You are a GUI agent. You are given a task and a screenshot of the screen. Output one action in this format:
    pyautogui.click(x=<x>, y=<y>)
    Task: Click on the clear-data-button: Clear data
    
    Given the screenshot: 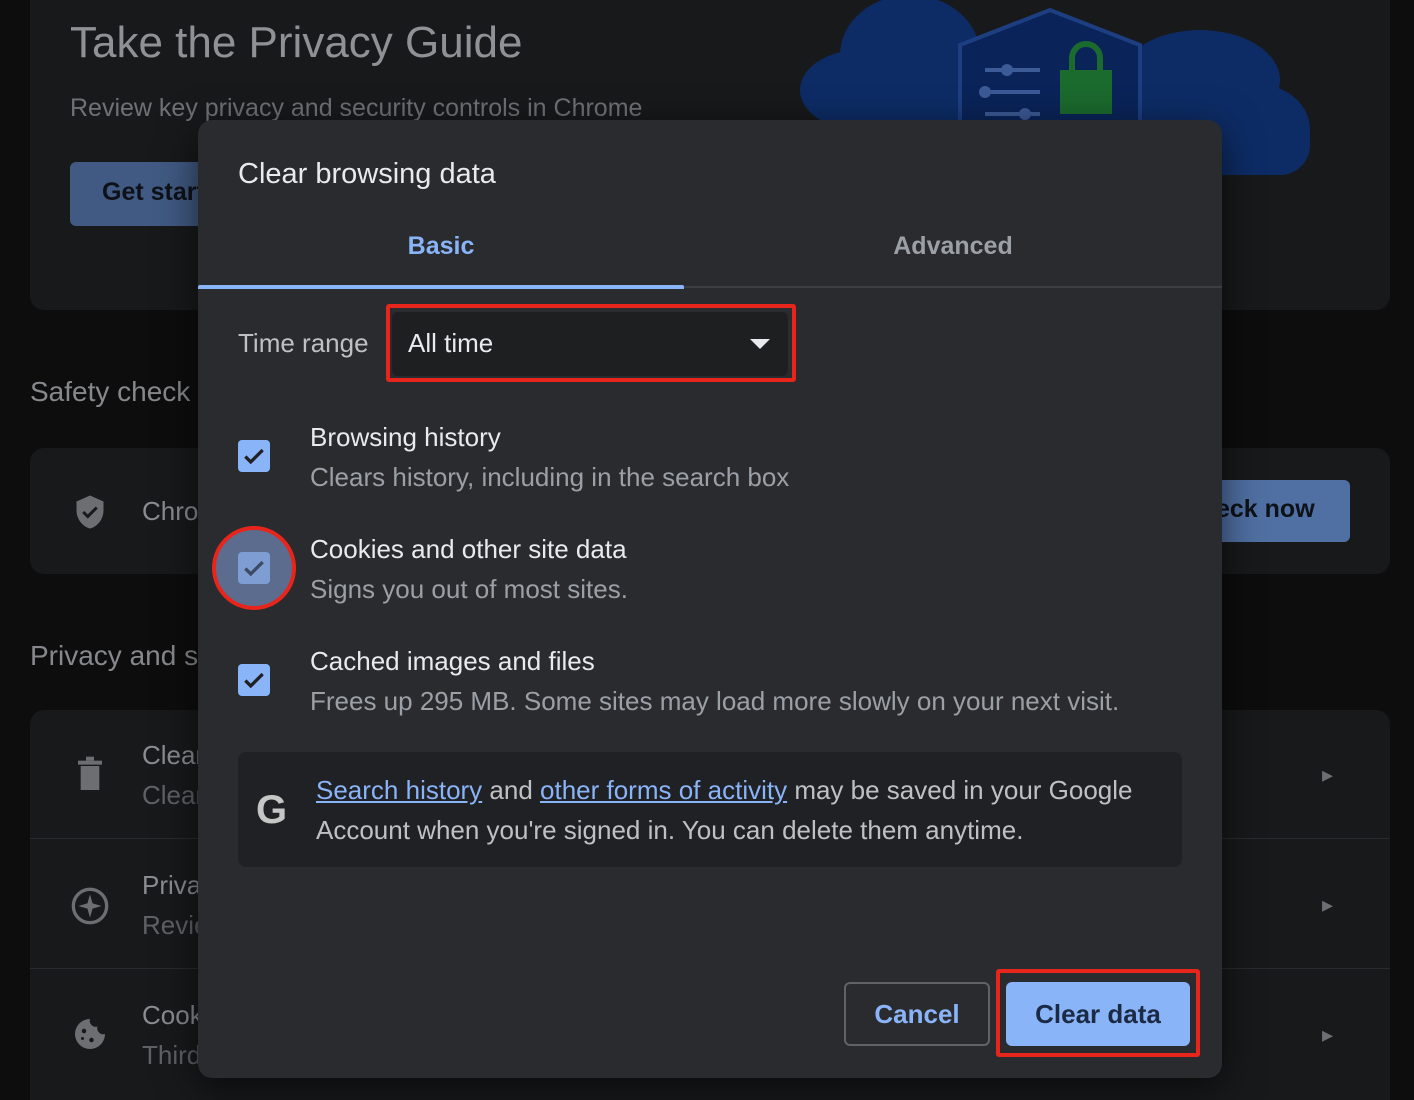 What is the action you would take?
    pyautogui.click(x=1098, y=1014)
    